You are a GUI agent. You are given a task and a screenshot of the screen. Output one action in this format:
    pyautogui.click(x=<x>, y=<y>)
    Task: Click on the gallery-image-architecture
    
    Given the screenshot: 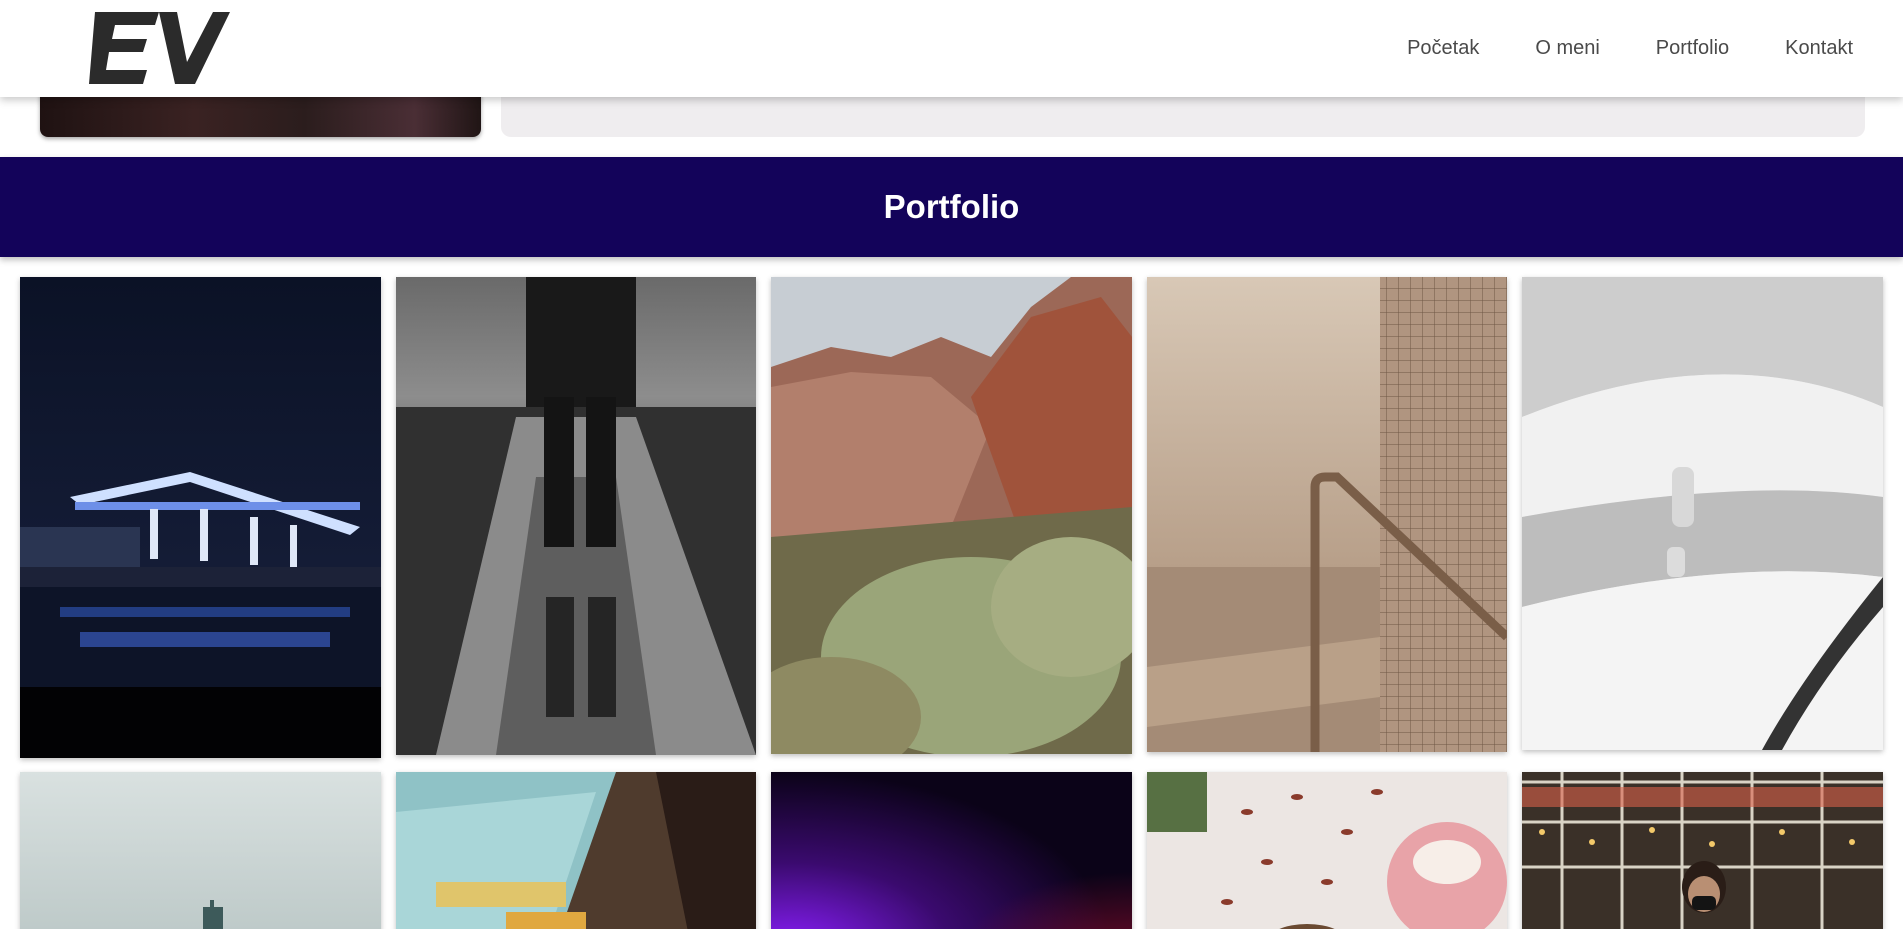 What is the action you would take?
    pyautogui.click(x=1702, y=513)
    